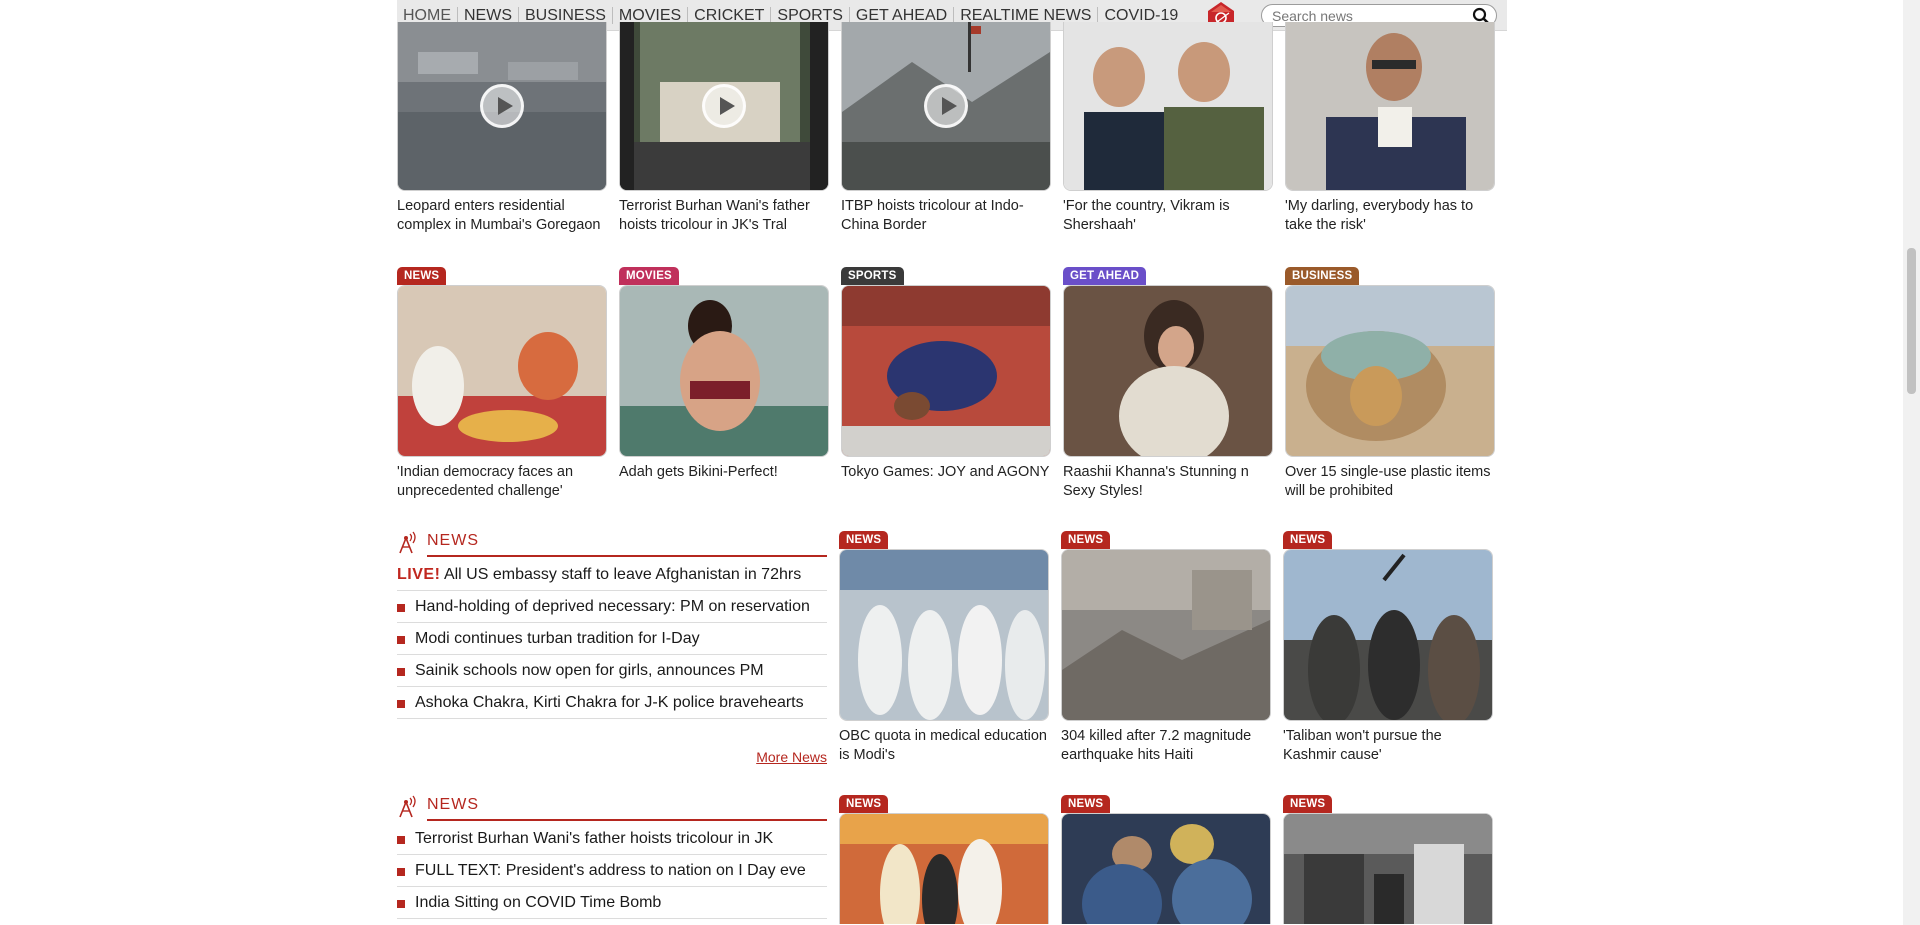 This screenshot has width=1920, height=925. What do you see at coordinates (944, 746) in the screenshot?
I see `news-caption: OBC quota in medical education is Modi's` at bounding box center [944, 746].